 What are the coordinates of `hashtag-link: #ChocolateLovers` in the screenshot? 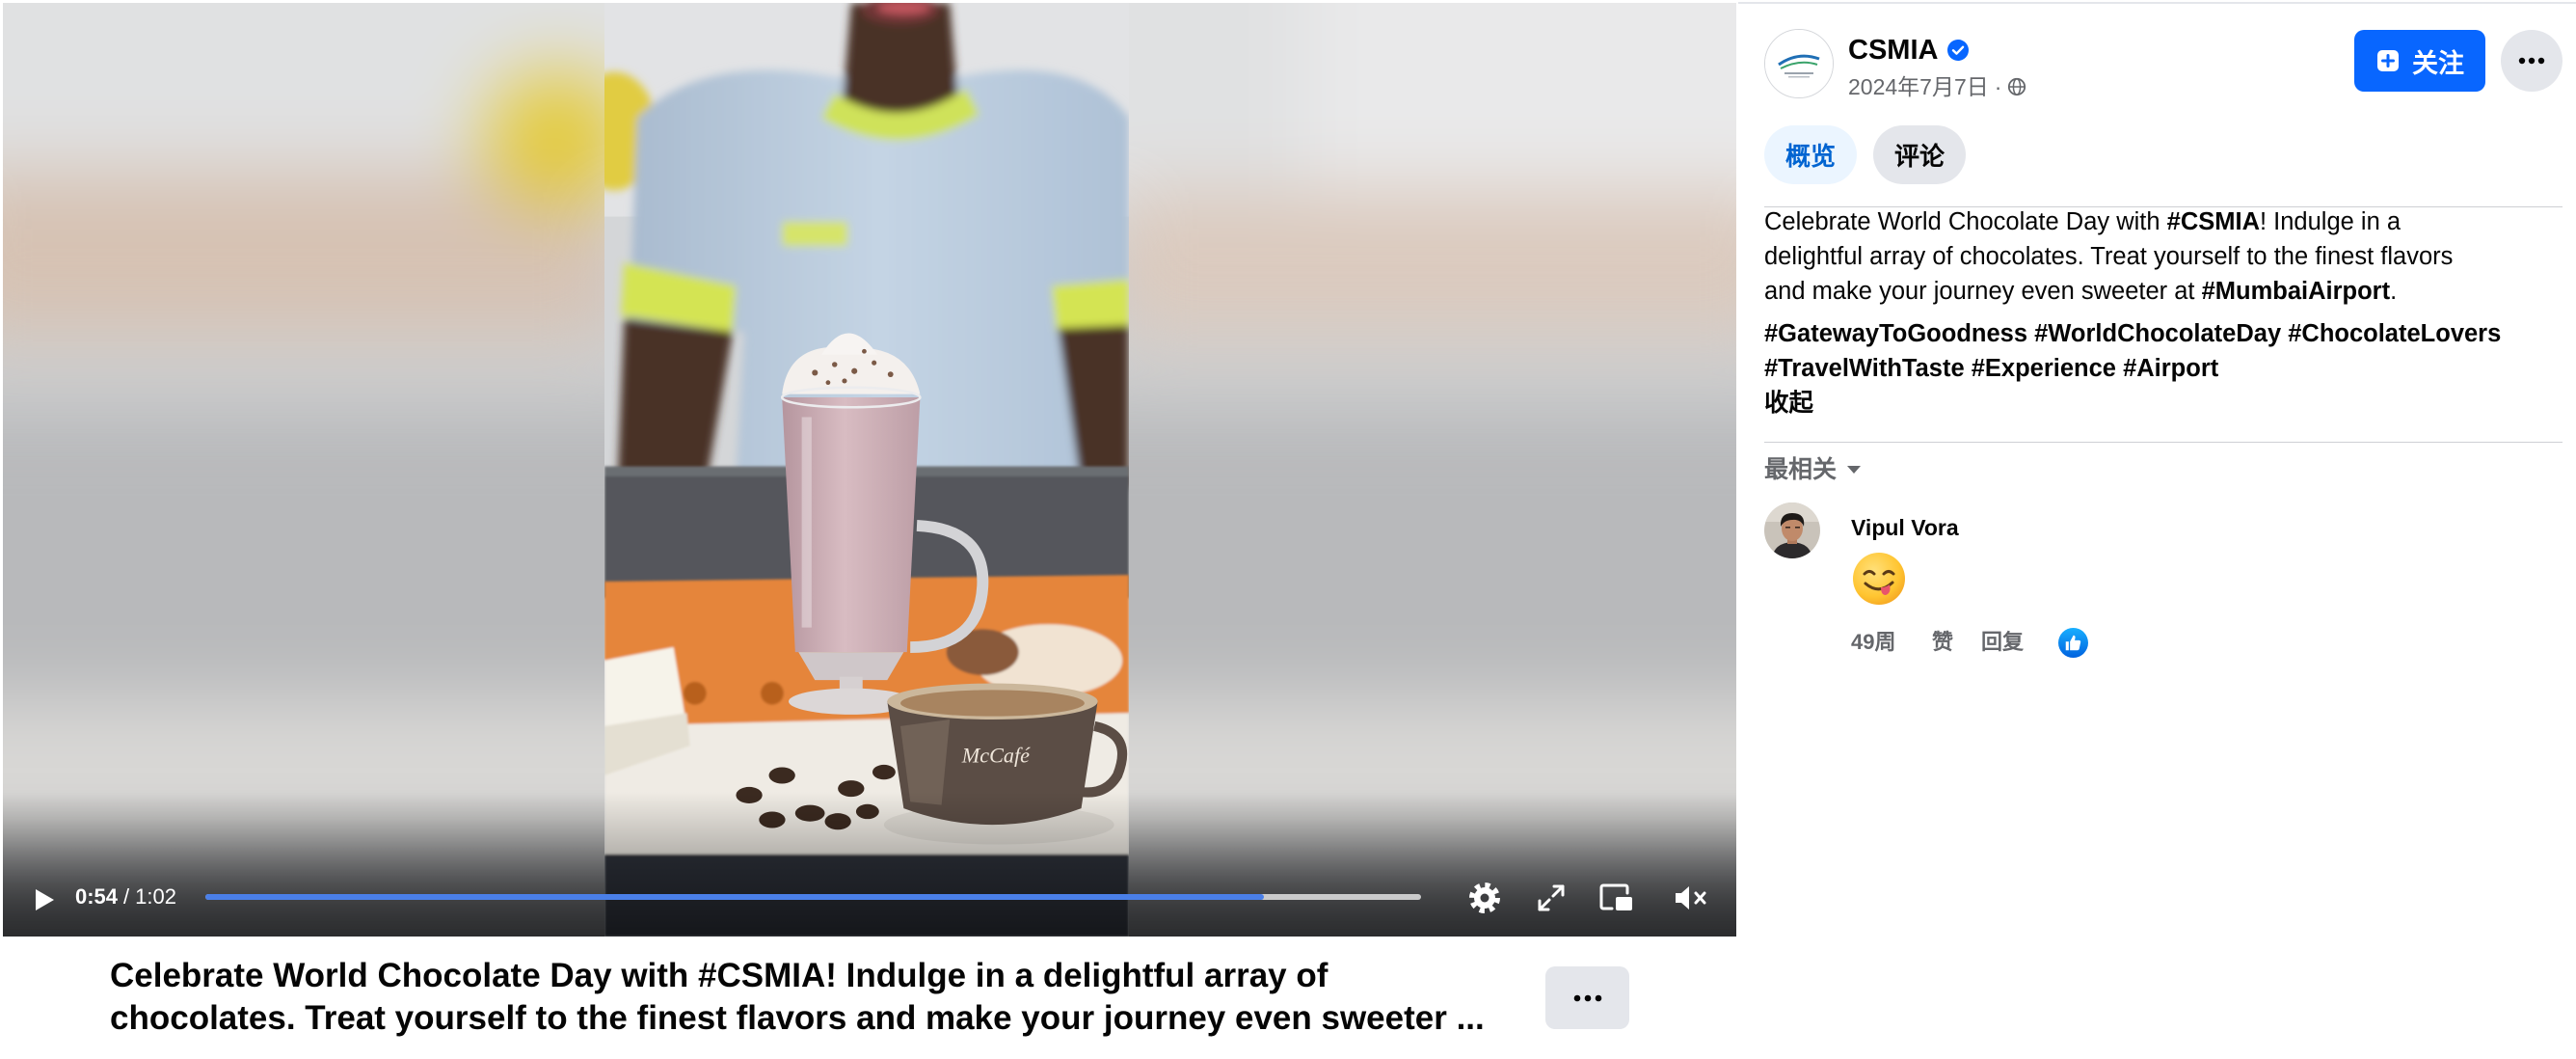 It's located at (2395, 334).